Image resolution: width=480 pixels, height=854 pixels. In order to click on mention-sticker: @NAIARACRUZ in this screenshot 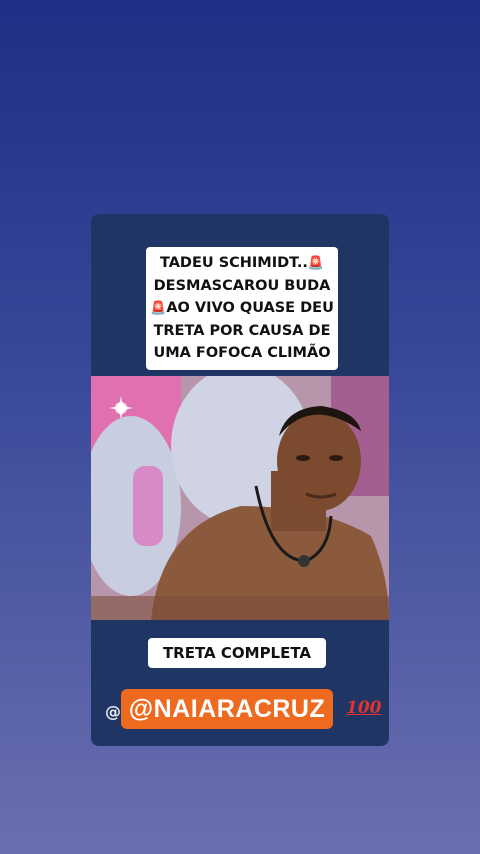, I will do `click(227, 709)`.